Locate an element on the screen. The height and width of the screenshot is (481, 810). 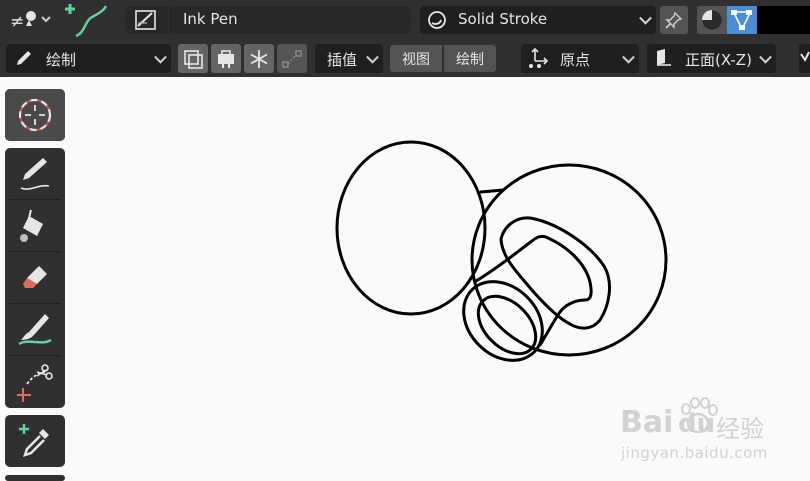
stroke-inner-loop is located at coordinates (555, 273).